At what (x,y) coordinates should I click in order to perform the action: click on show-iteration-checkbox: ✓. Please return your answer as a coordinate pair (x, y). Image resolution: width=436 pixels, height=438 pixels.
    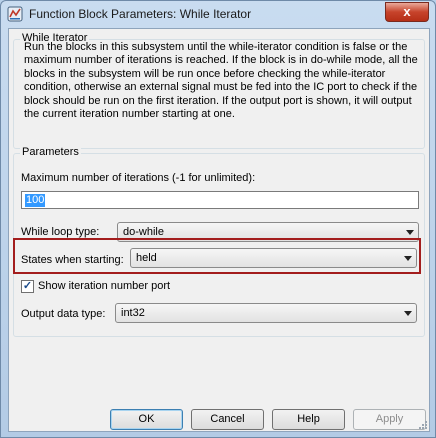
    Looking at the image, I should click on (27, 286).